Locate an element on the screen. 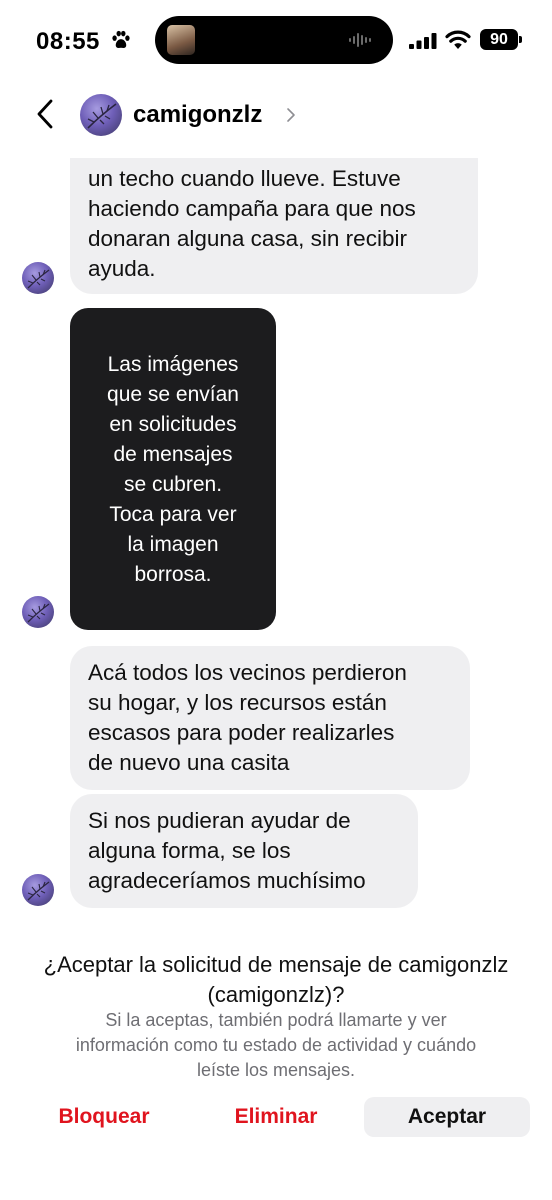 The height and width of the screenshot is (1200, 552). paw-icon is located at coordinates (121, 39).